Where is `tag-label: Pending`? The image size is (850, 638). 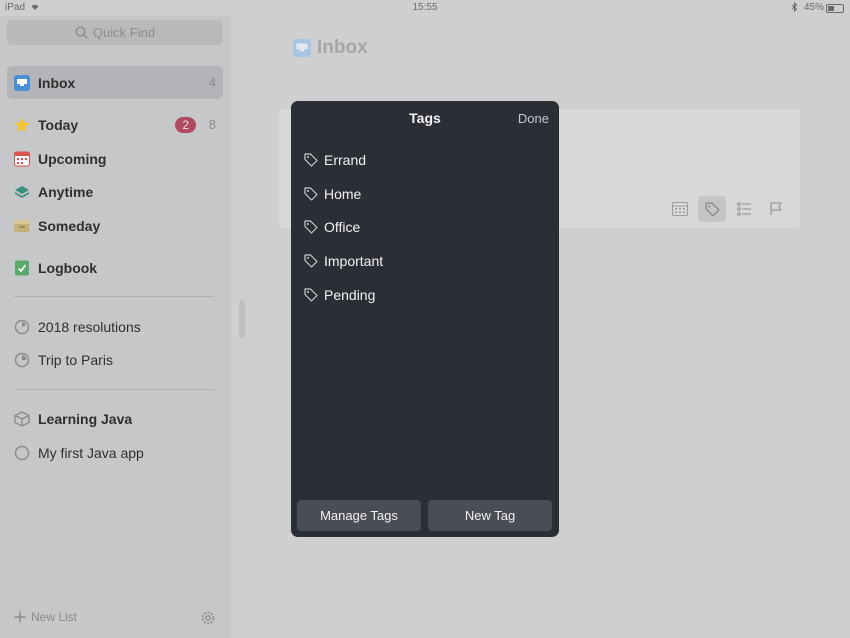
tag-label: Pending is located at coordinates (350, 295).